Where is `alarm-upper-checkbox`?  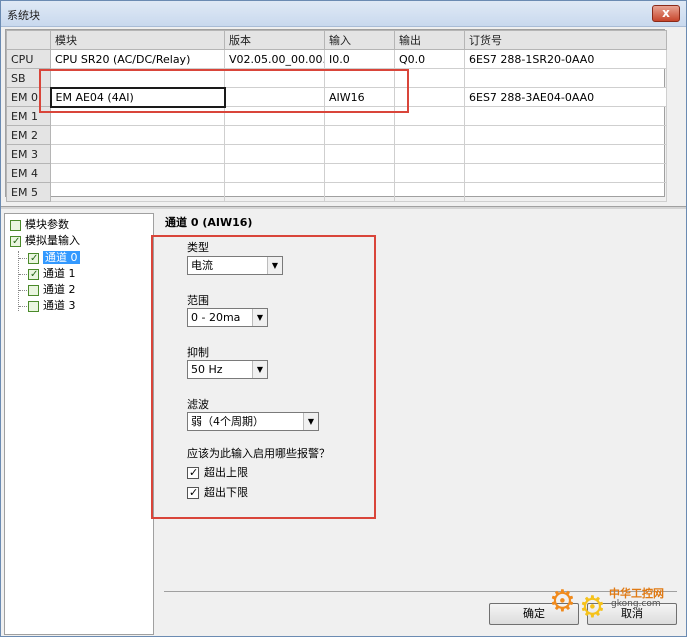
alarm-upper-checkbox is located at coordinates (193, 473).